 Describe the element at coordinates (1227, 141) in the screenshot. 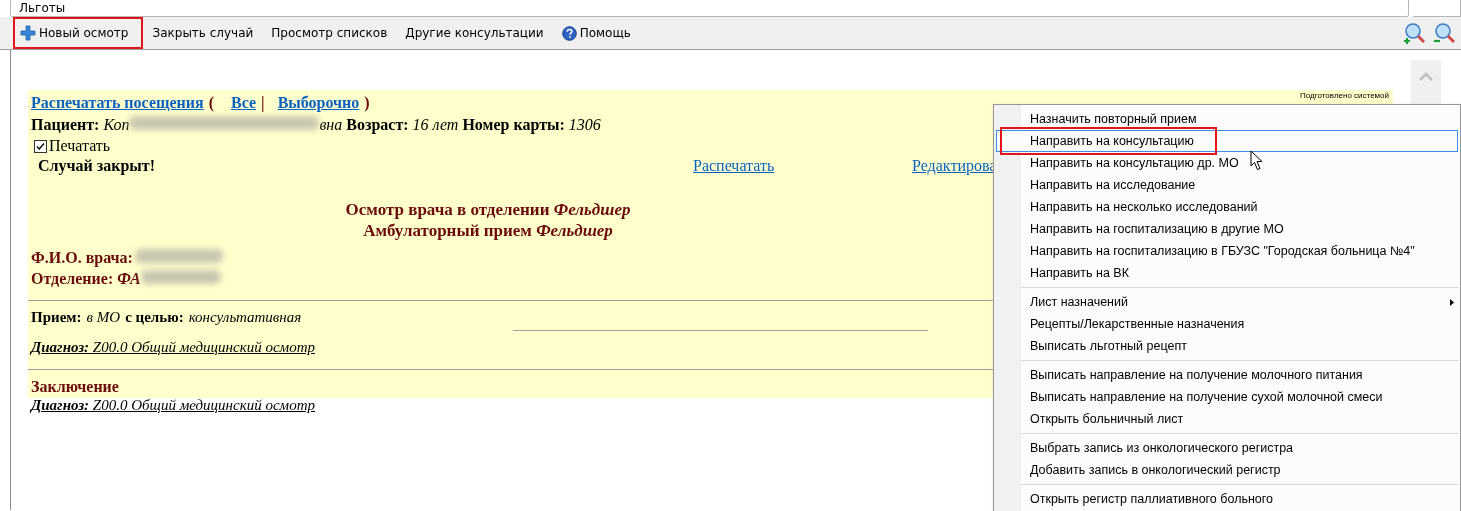

I see `menu-item: Направить на консультацию` at that location.